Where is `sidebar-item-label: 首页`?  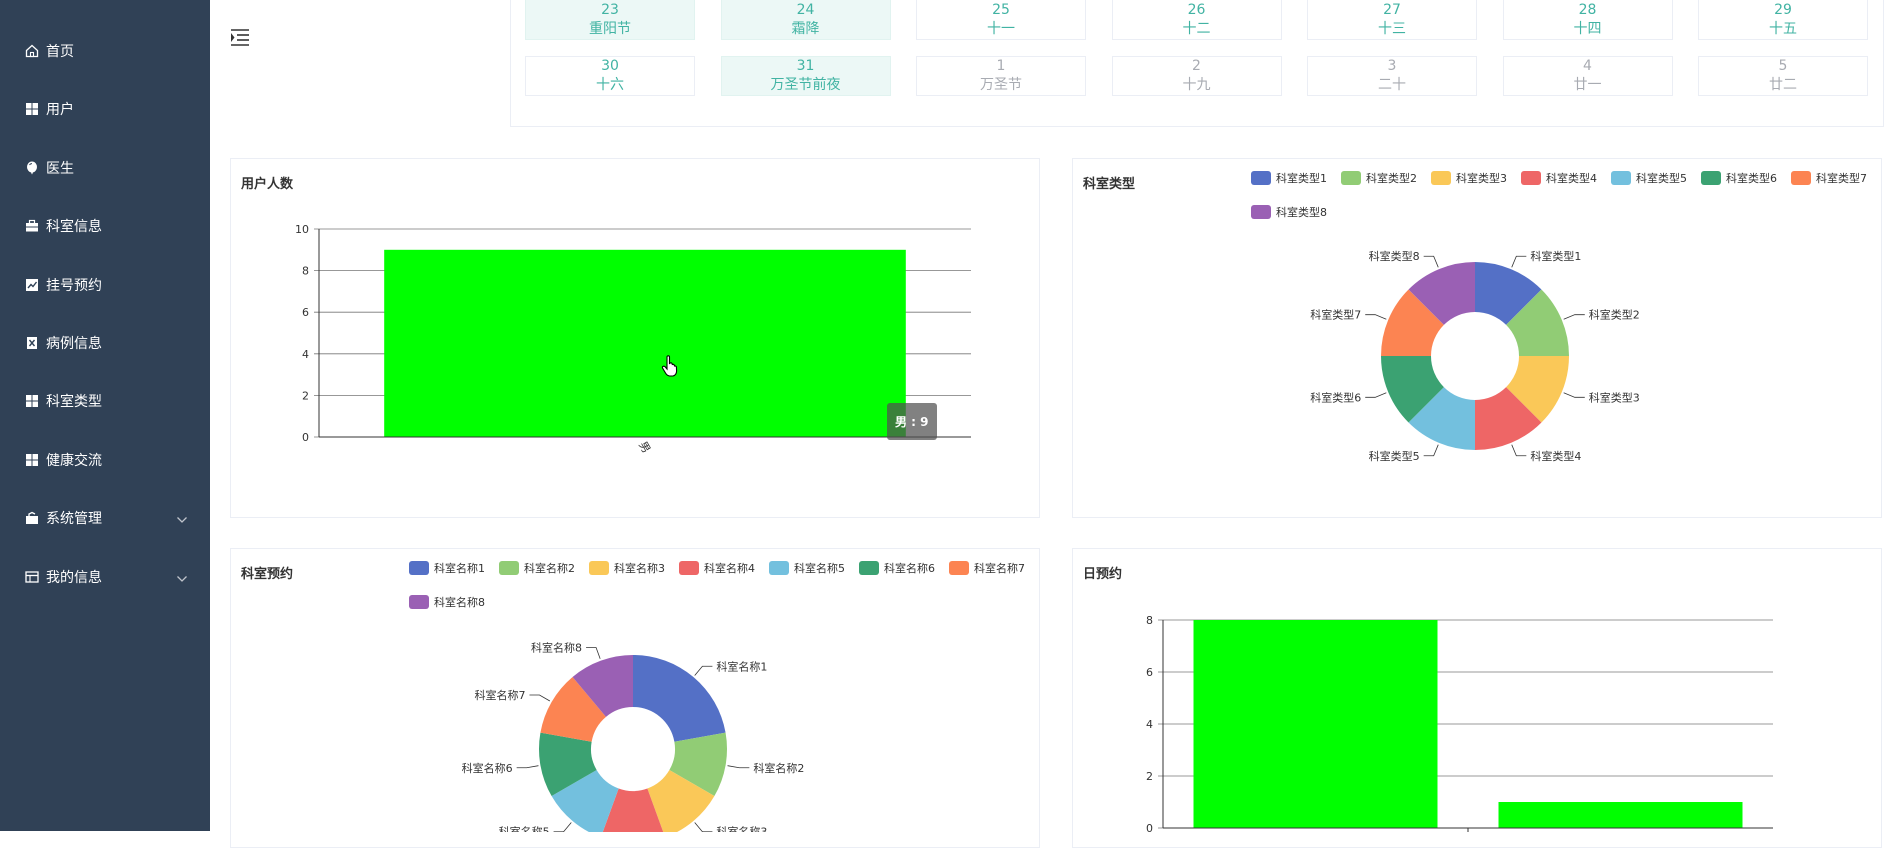
sidebar-item-label: 首页 is located at coordinates (60, 52).